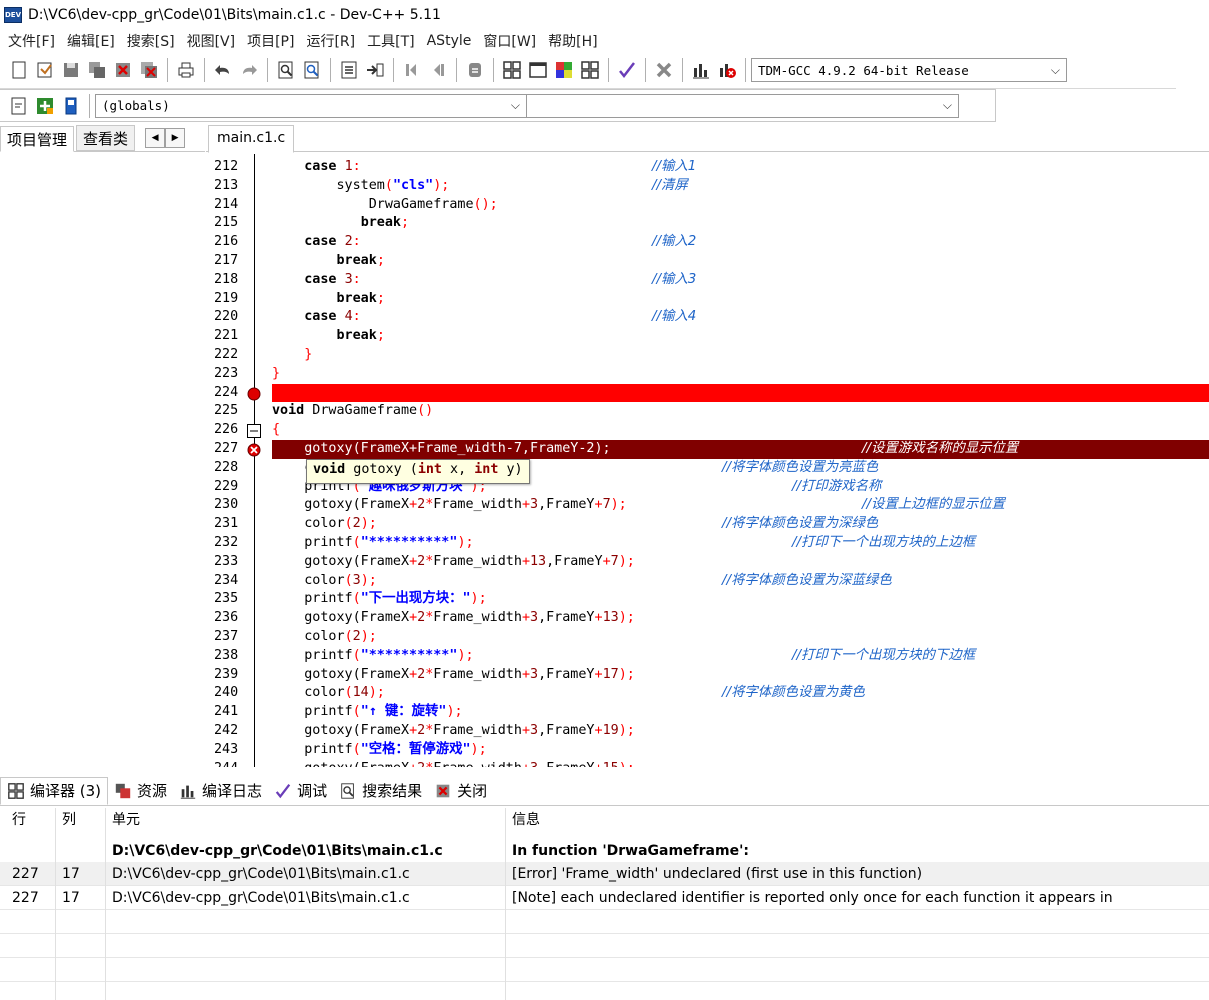 This screenshot has width=1209, height=1000. What do you see at coordinates (707, 543) in the screenshot?
I see `code-line: 232 printf("**********"); //打印下一个出现方块的上边框` at bounding box center [707, 543].